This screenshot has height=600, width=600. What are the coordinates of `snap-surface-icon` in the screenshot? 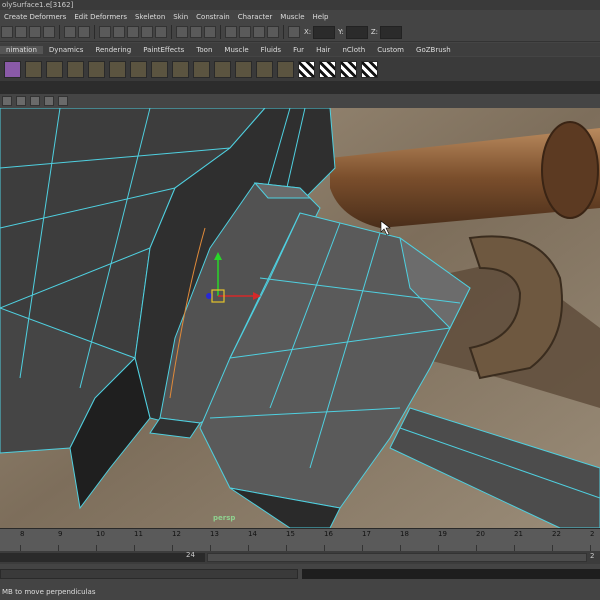 It's located at (161, 32).